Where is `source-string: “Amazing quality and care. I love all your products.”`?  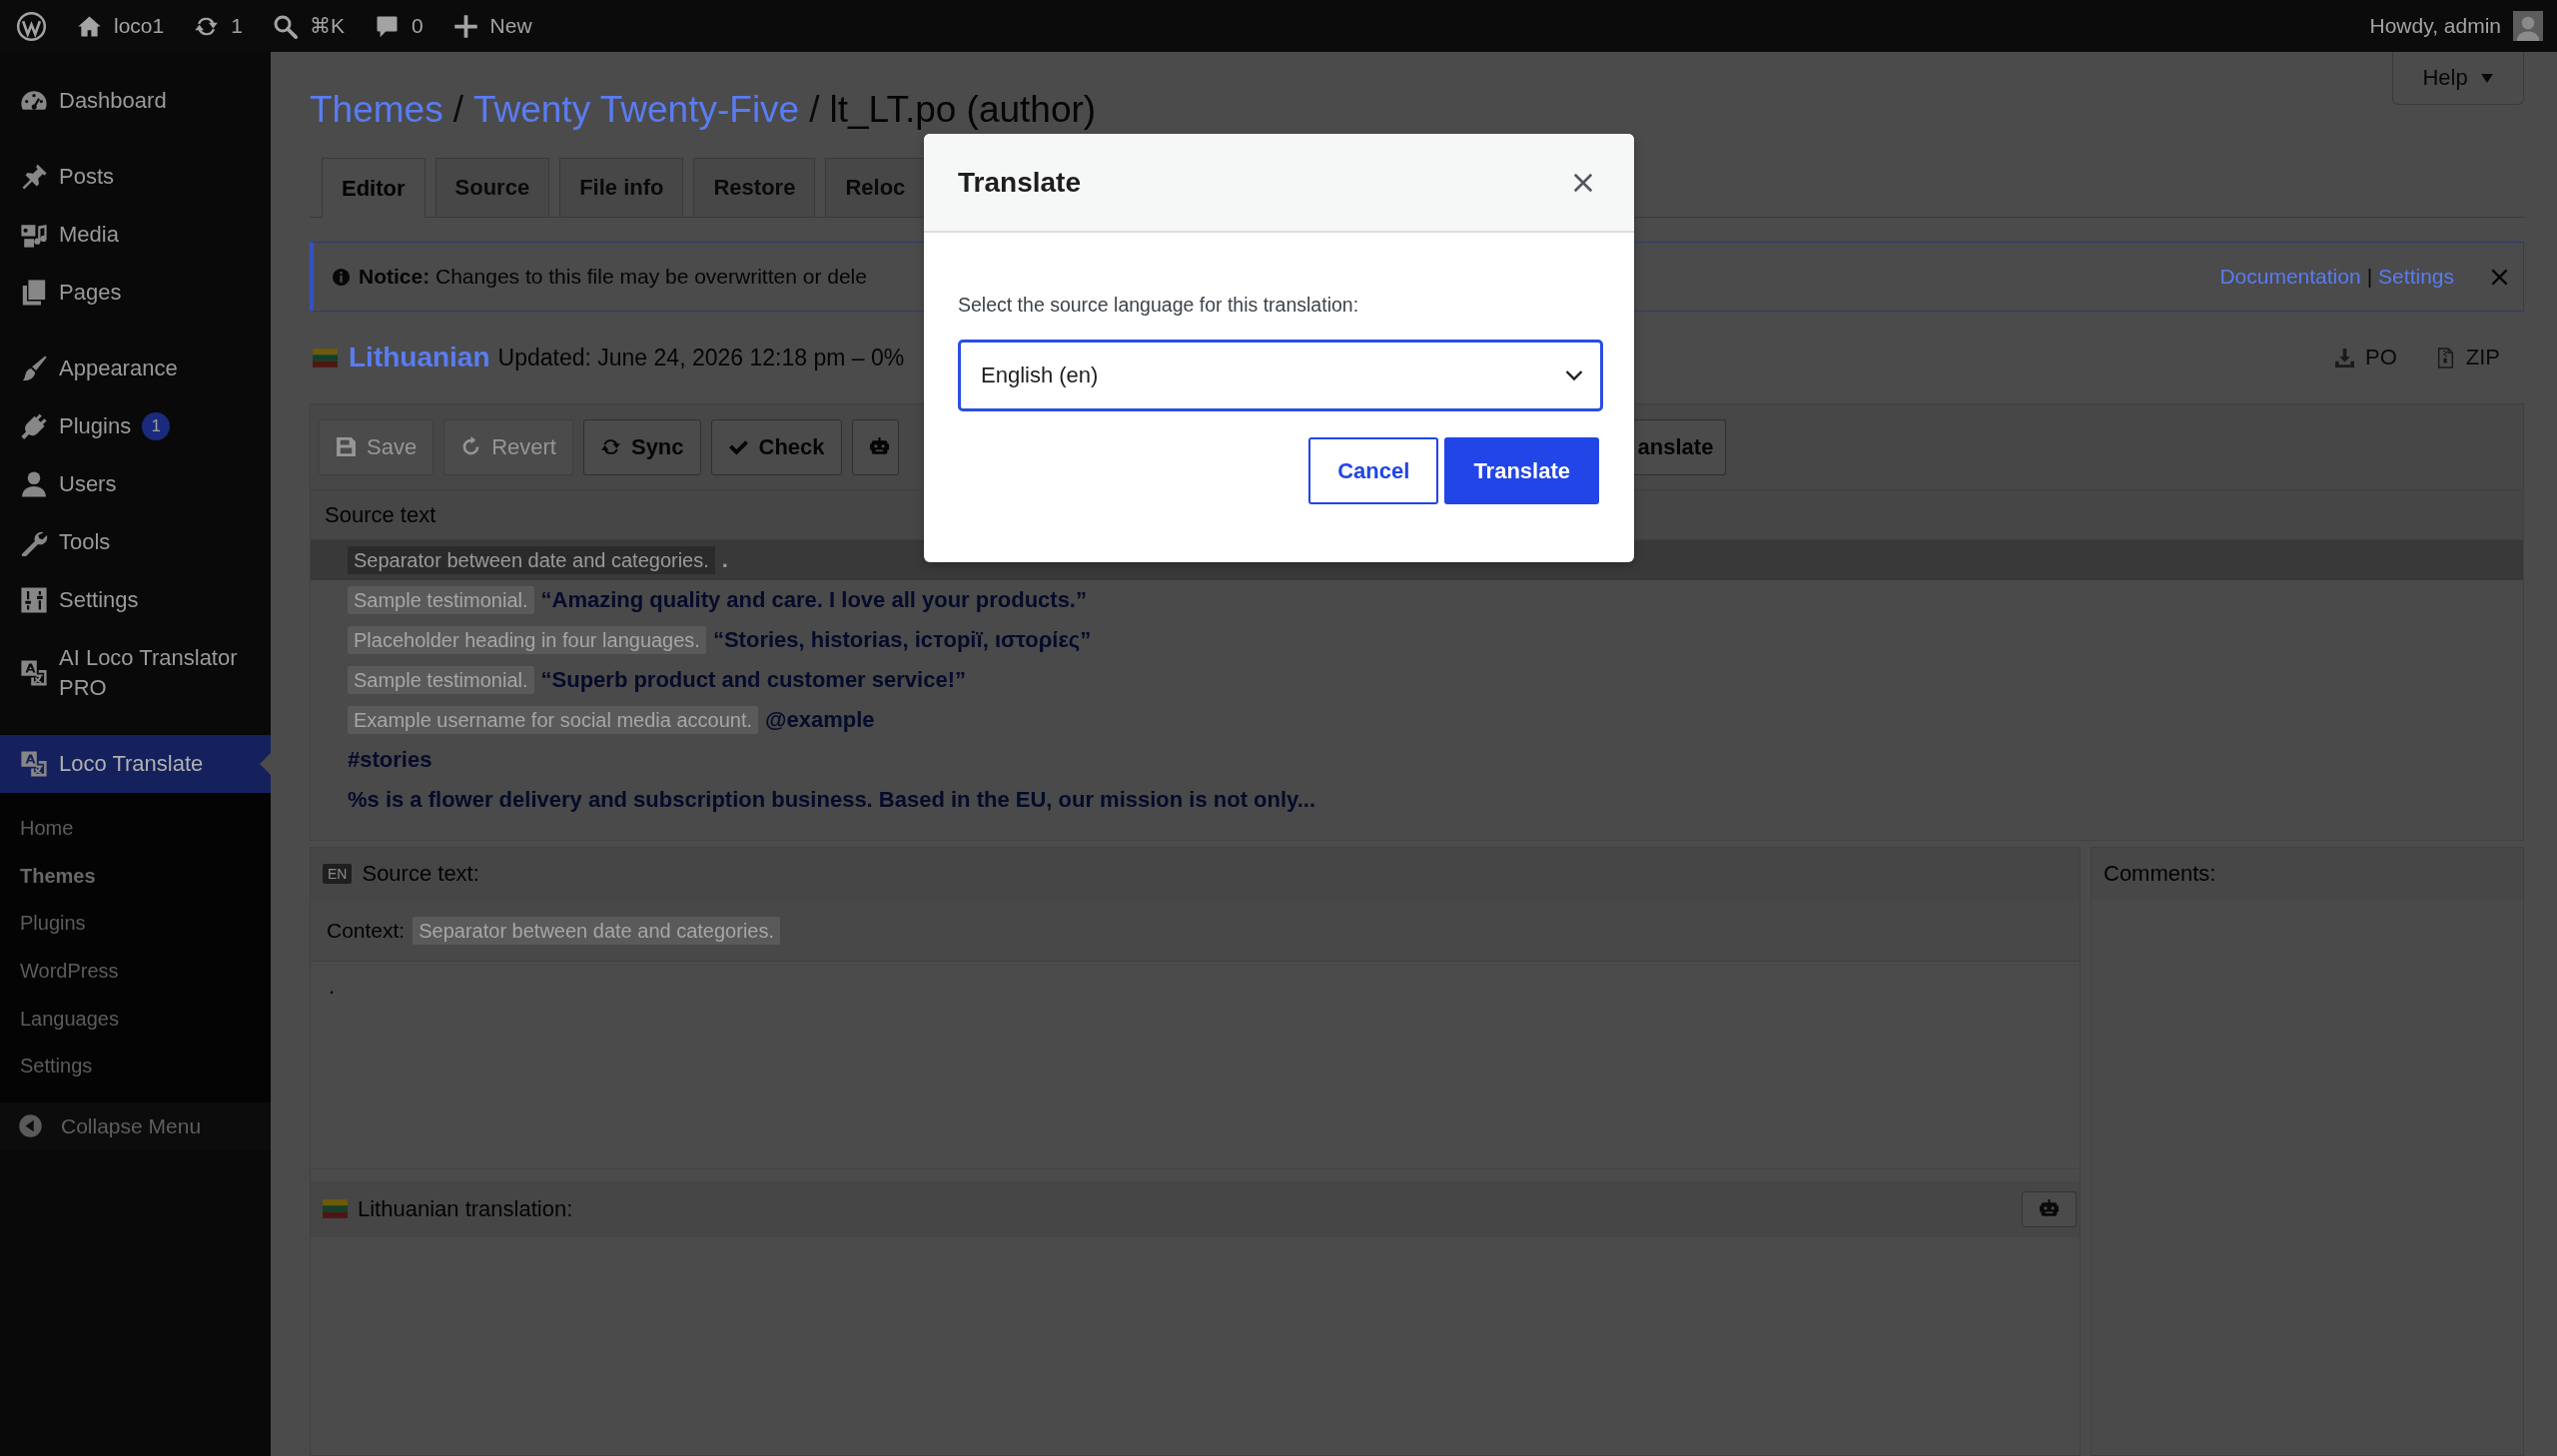
source-string: “Amazing quality and care. I love all your products.” is located at coordinates (813, 600).